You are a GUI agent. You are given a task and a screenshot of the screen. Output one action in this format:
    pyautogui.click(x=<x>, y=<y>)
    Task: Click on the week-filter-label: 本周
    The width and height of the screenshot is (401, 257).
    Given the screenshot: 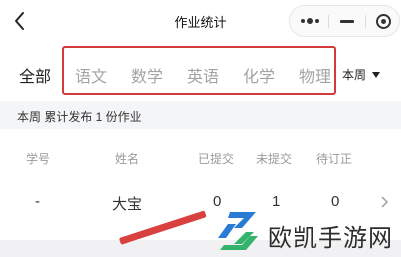 What is the action you would take?
    pyautogui.click(x=354, y=75)
    